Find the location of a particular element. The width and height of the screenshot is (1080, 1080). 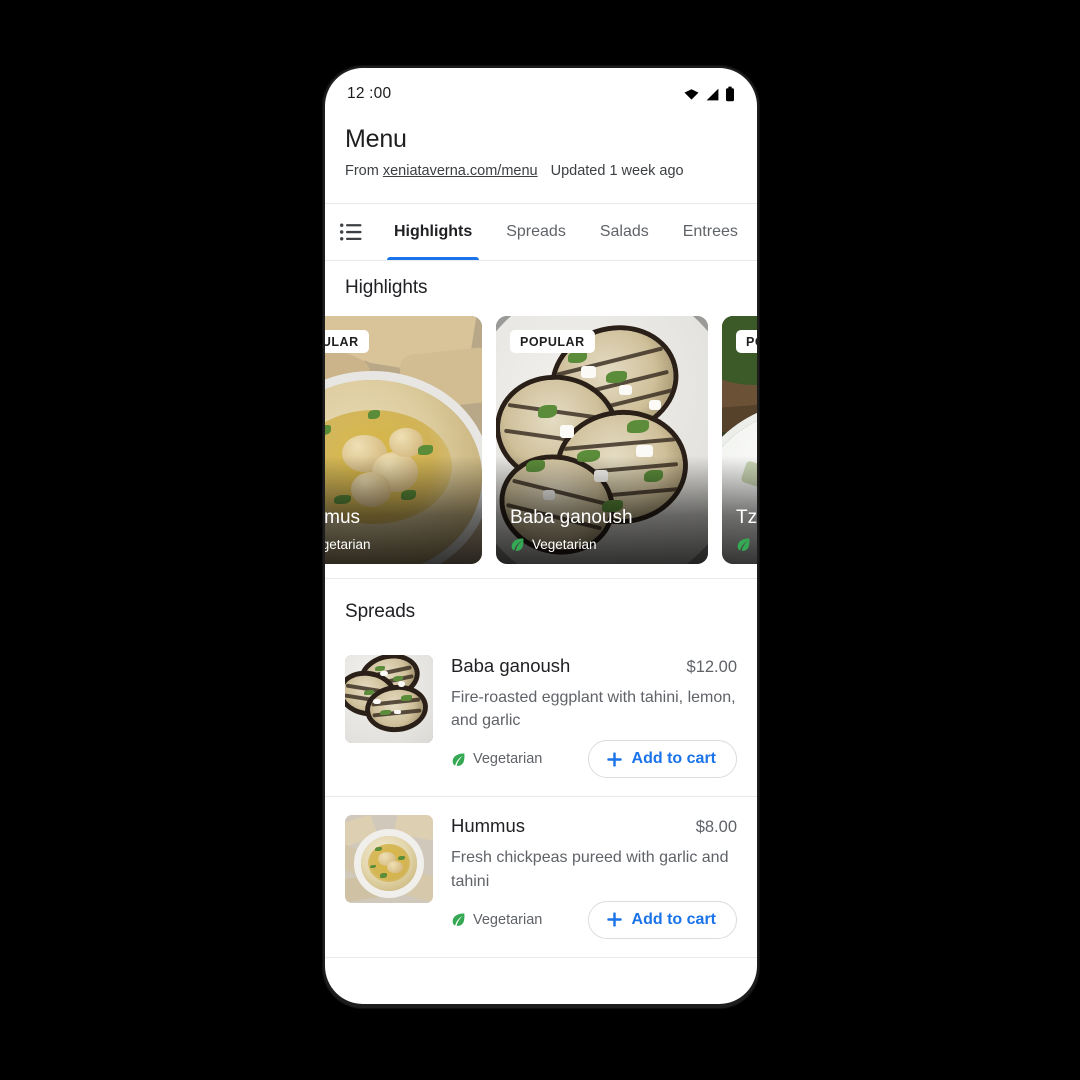

menu-item-price: $12.00 is located at coordinates (711, 667).